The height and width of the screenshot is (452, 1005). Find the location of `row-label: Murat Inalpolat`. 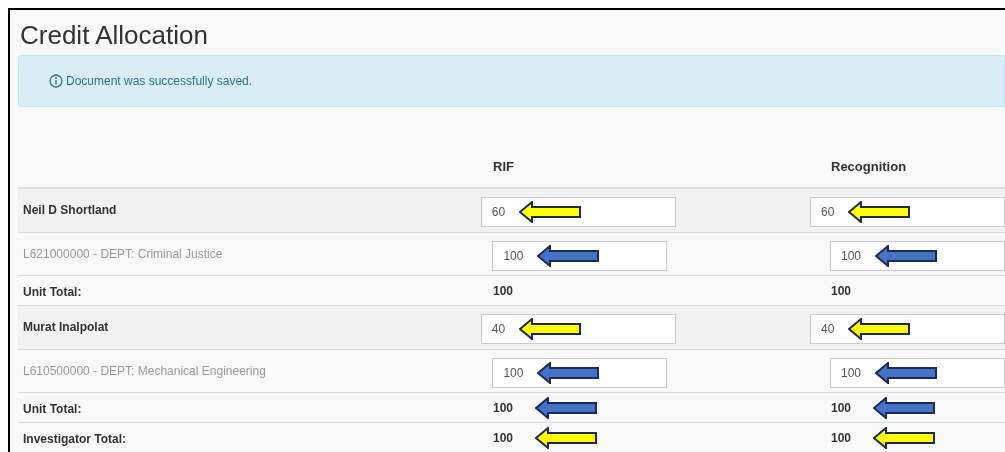

row-label: Murat Inalpolat is located at coordinates (66, 327).